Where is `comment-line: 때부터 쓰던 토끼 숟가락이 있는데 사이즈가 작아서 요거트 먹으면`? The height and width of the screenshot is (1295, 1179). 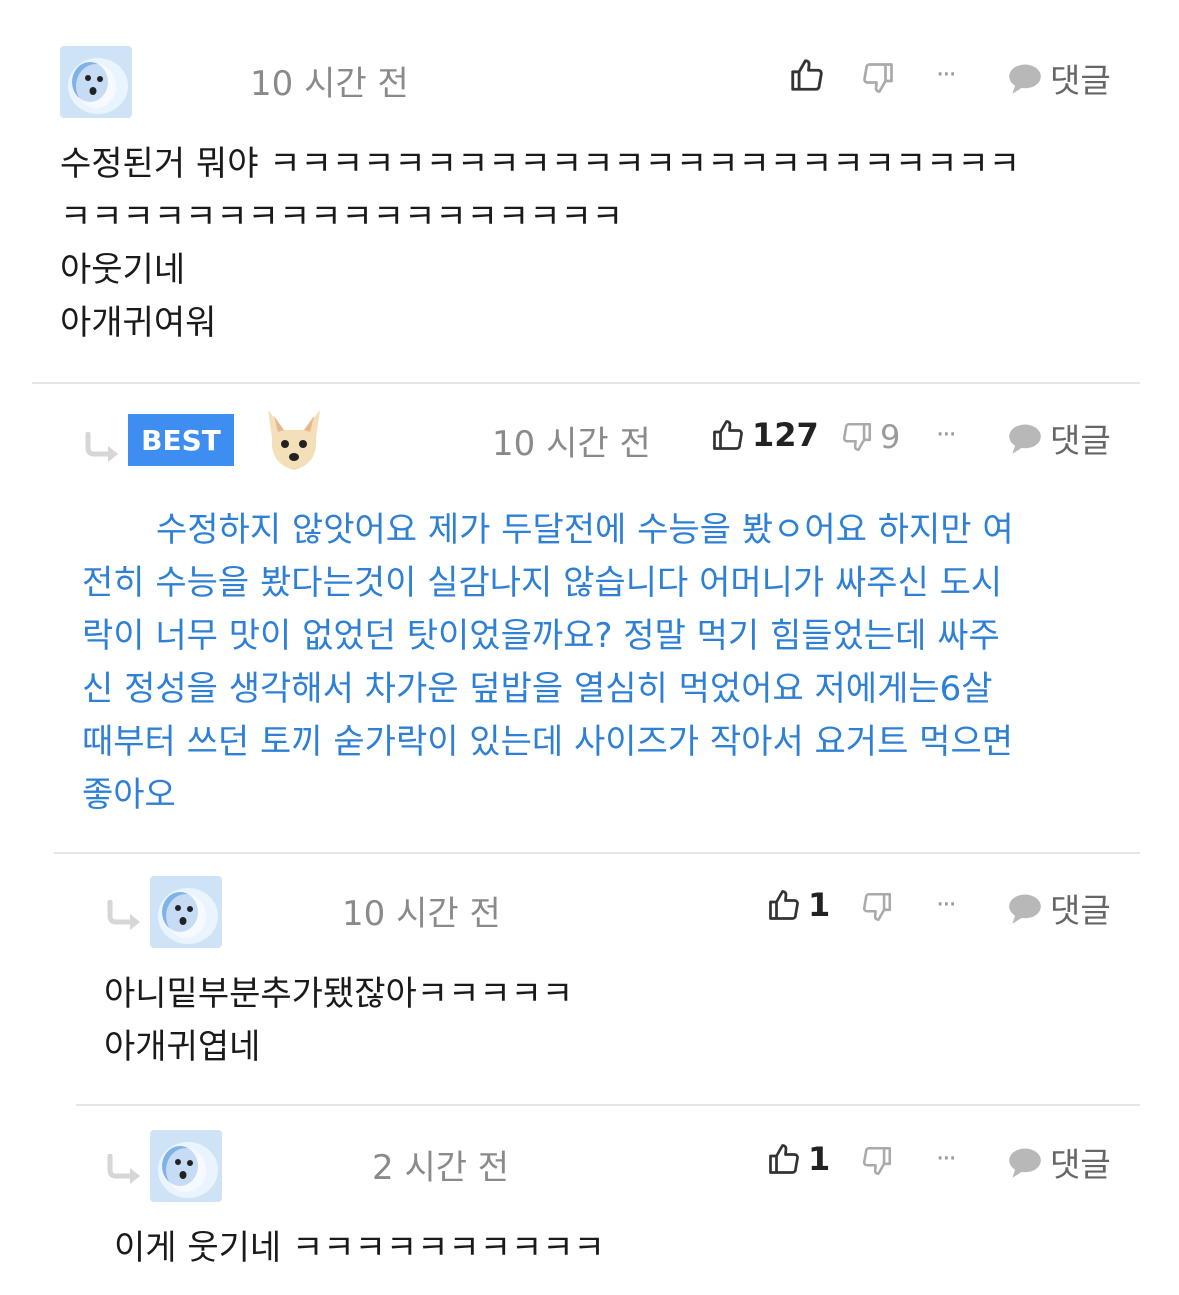 comment-line: 때부터 쓰던 토끼 숟가락이 있는데 사이즈가 작아서 요거트 먹으면 is located at coordinates (548, 742).